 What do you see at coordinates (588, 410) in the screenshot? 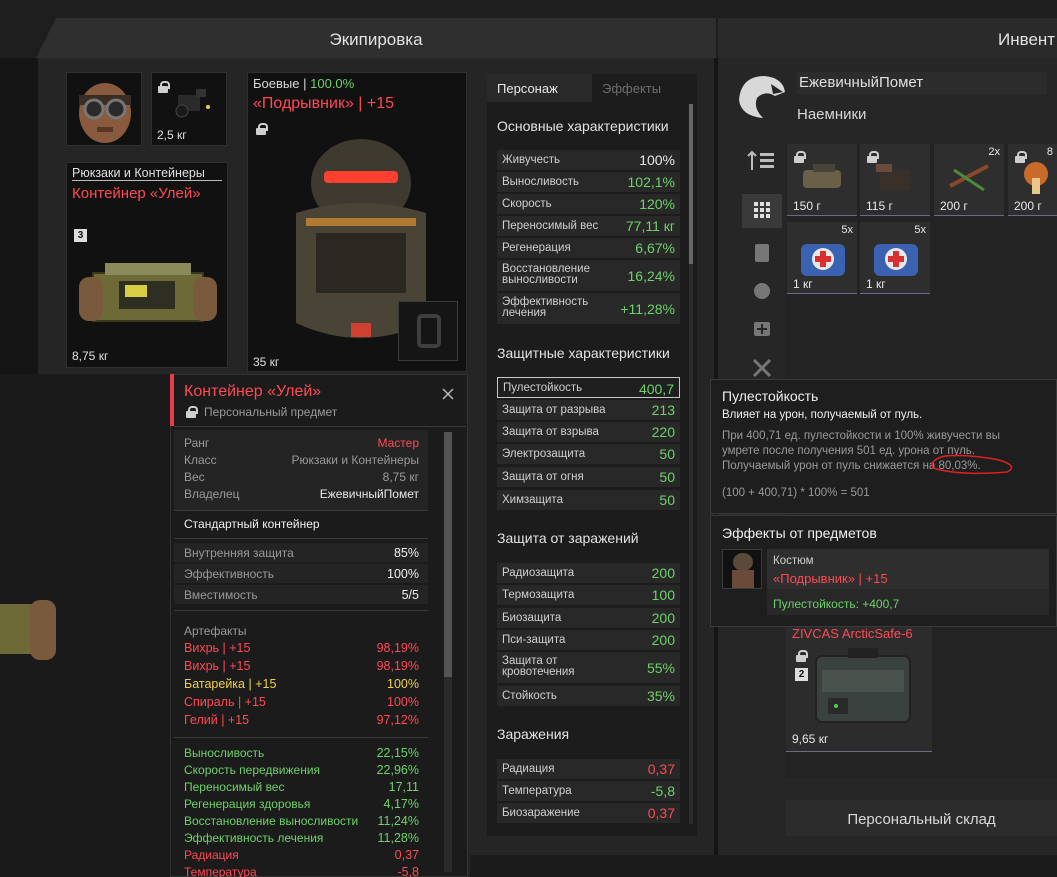
I see `stat-row: Защита от разрыва 213` at bounding box center [588, 410].